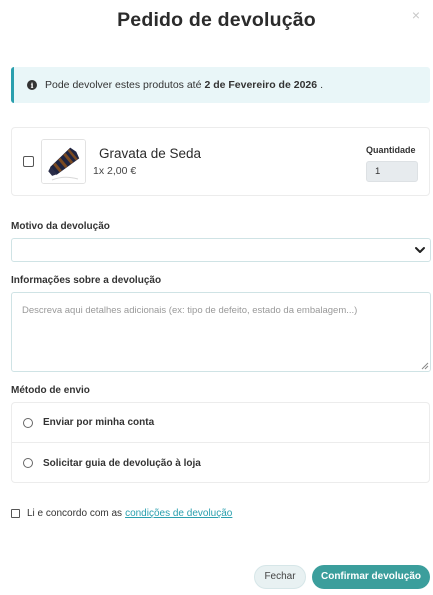  I want to click on quantity-input: 1, so click(392, 171).